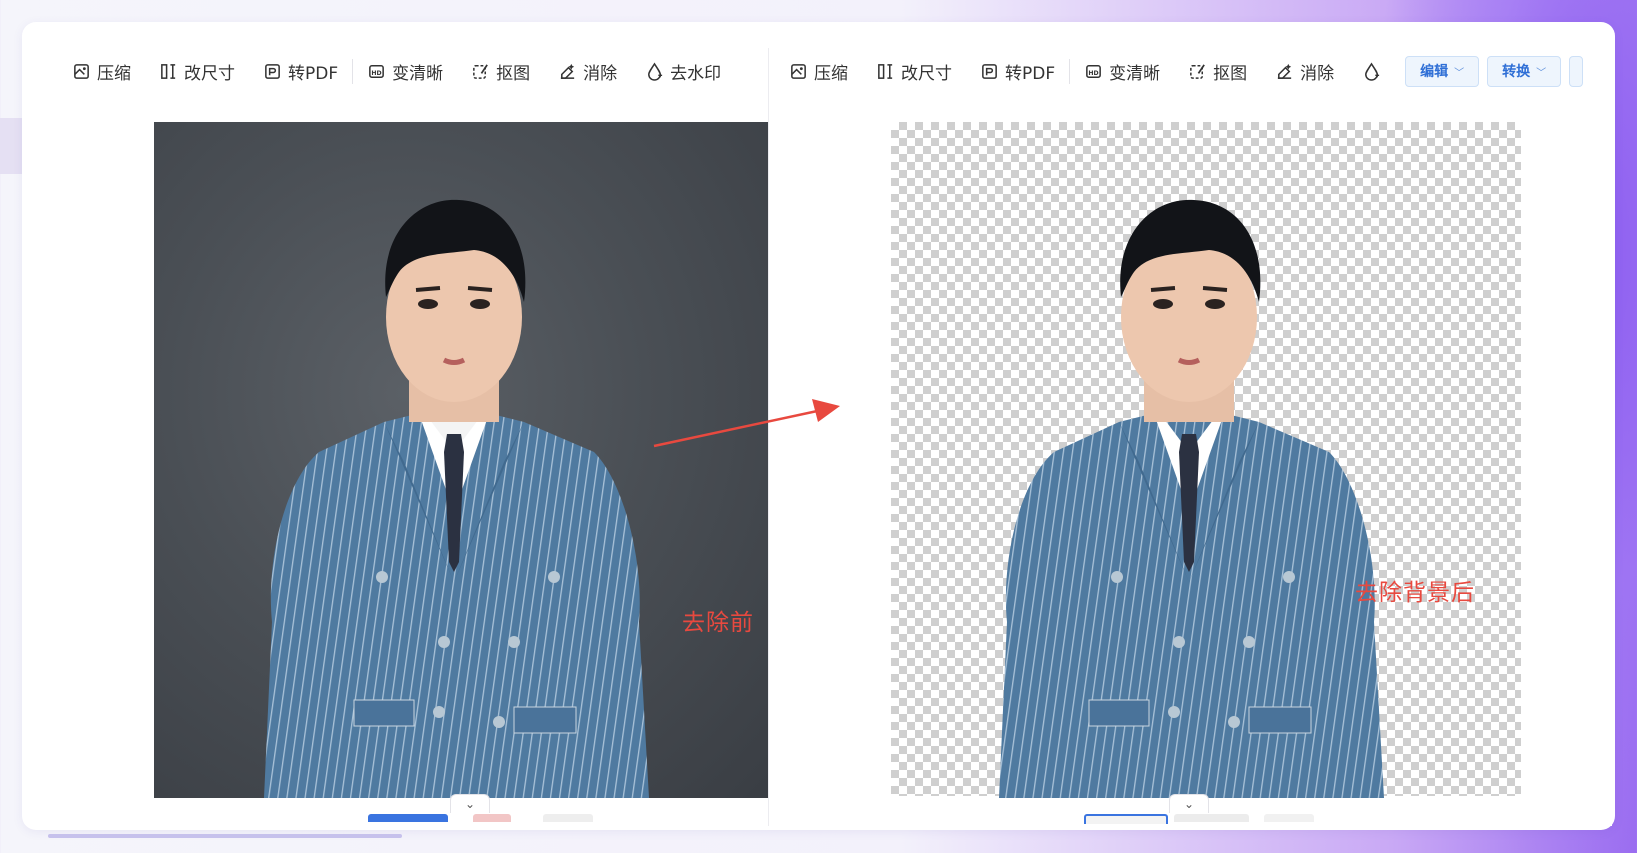 Image resolution: width=1637 pixels, height=853 pixels. I want to click on more-dropdown, so click(1576, 71).